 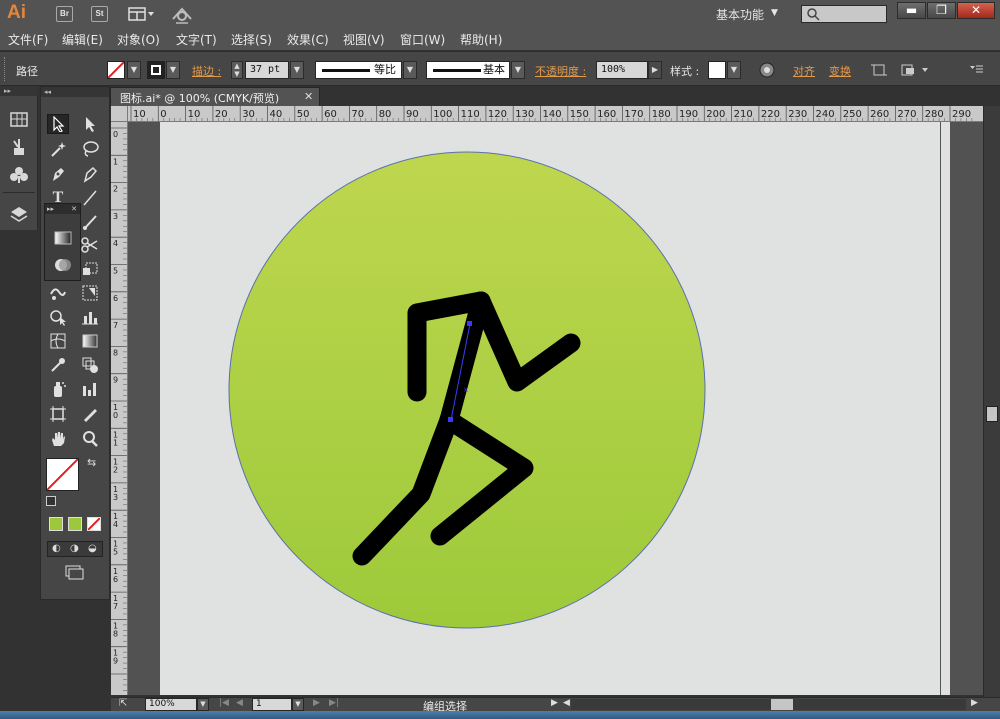 I want to click on symbol-sprayer-icon, so click(x=58, y=389).